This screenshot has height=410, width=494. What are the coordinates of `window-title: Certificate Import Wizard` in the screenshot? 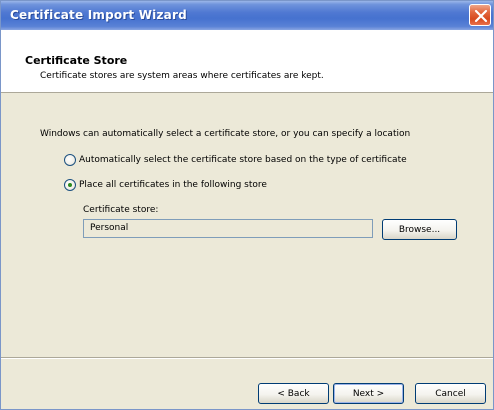 It's located at (98, 15).